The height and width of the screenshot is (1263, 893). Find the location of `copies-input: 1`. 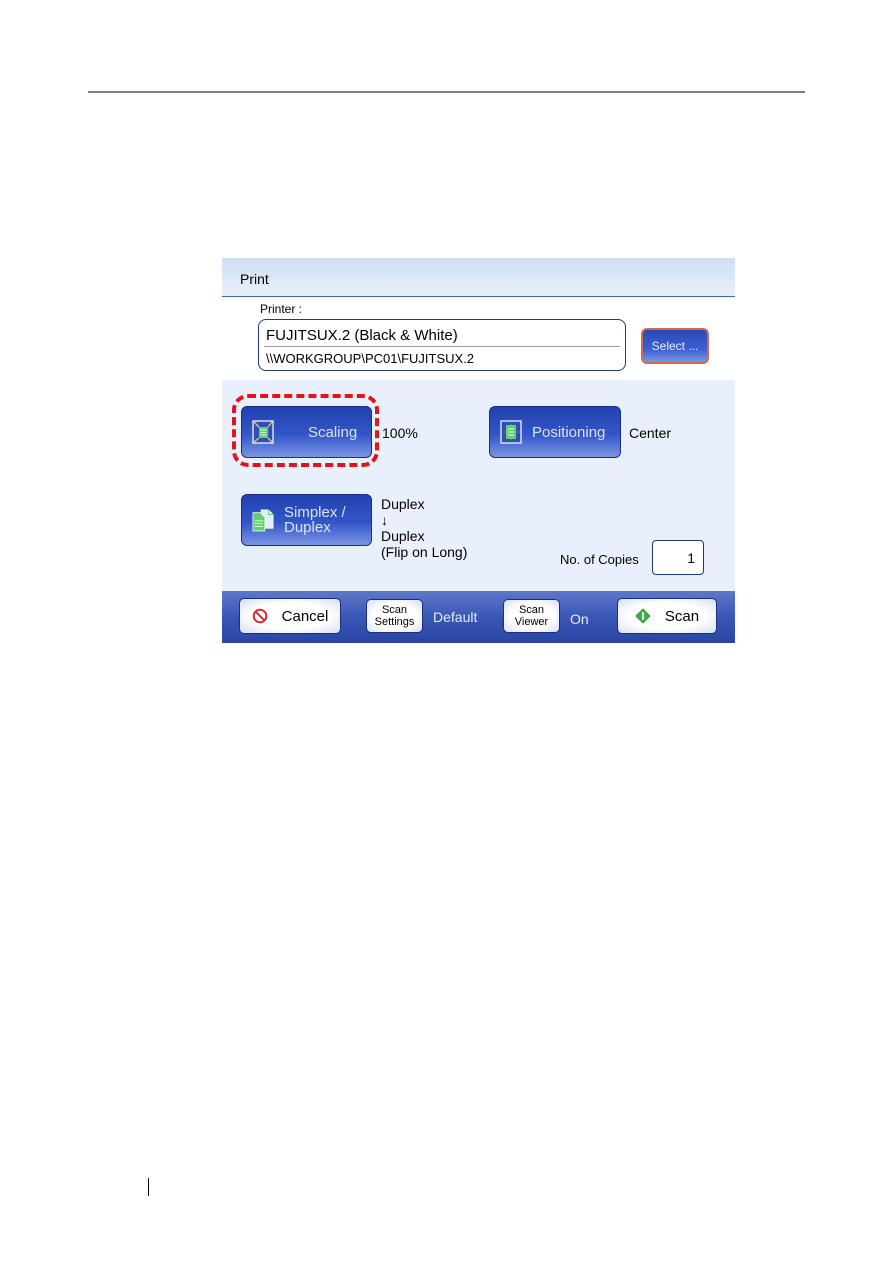

copies-input: 1 is located at coordinates (678, 557).